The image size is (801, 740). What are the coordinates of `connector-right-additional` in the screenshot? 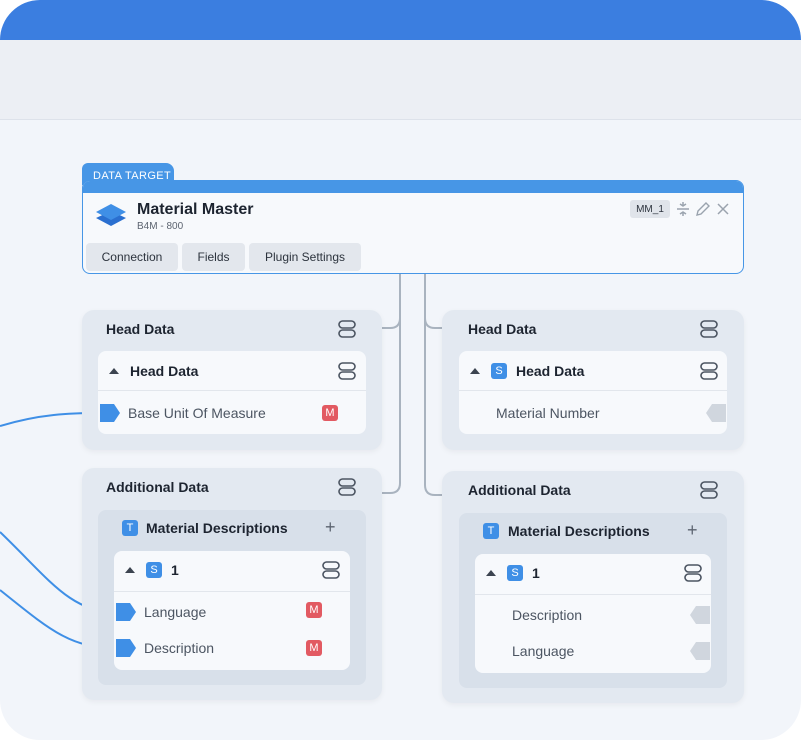 It's located at (433, 385).